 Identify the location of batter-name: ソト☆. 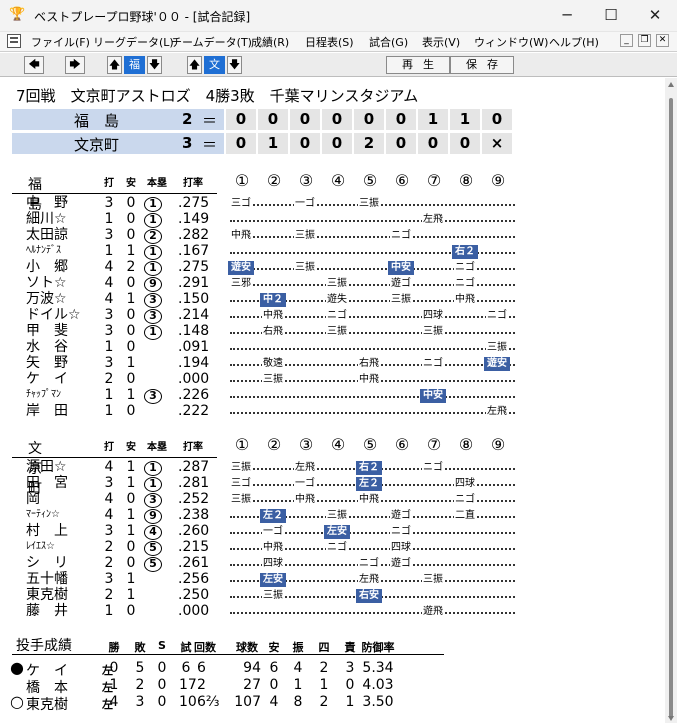
(46, 283).